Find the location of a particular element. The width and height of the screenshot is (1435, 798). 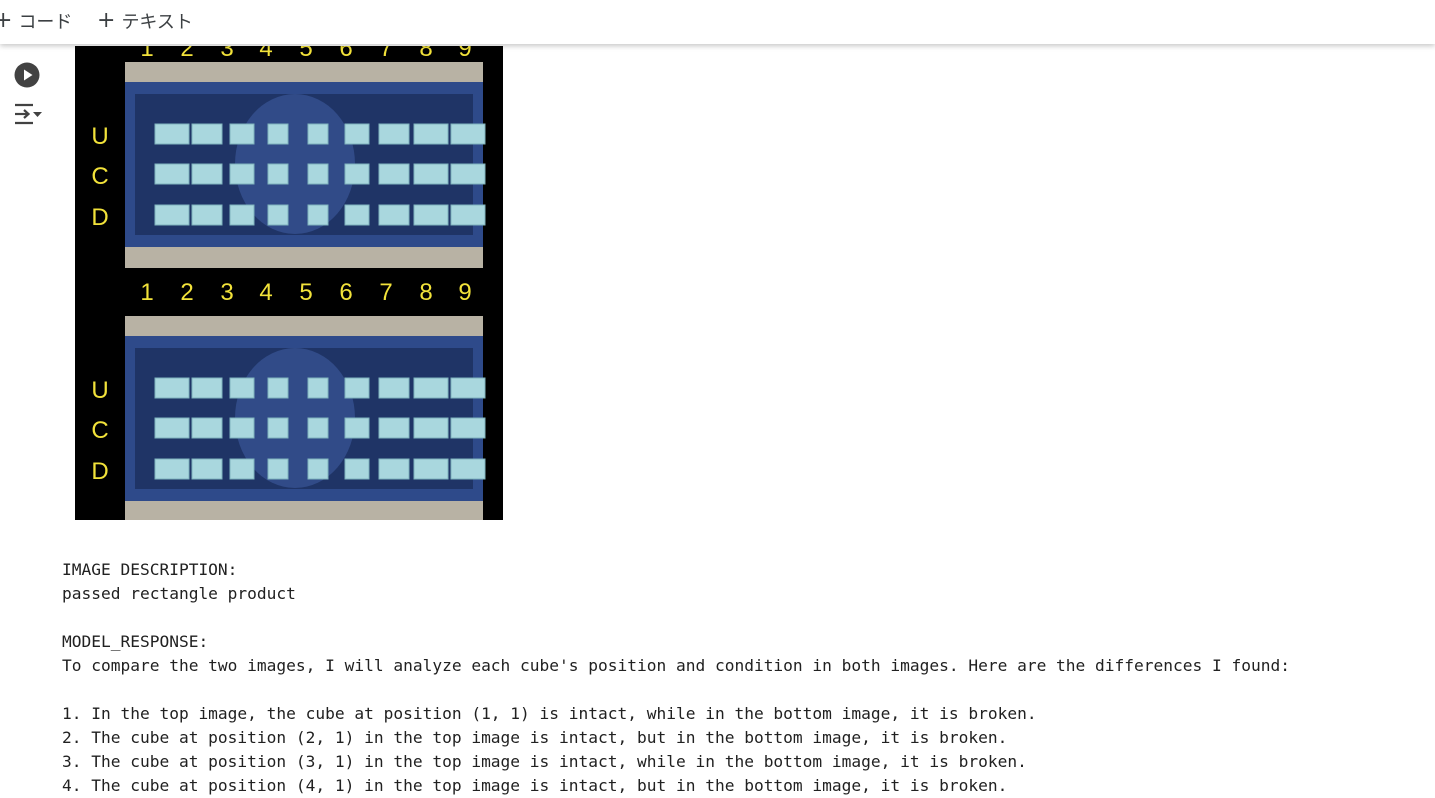

output-line: MODEL_RESPONSE: is located at coordinates (135, 641).